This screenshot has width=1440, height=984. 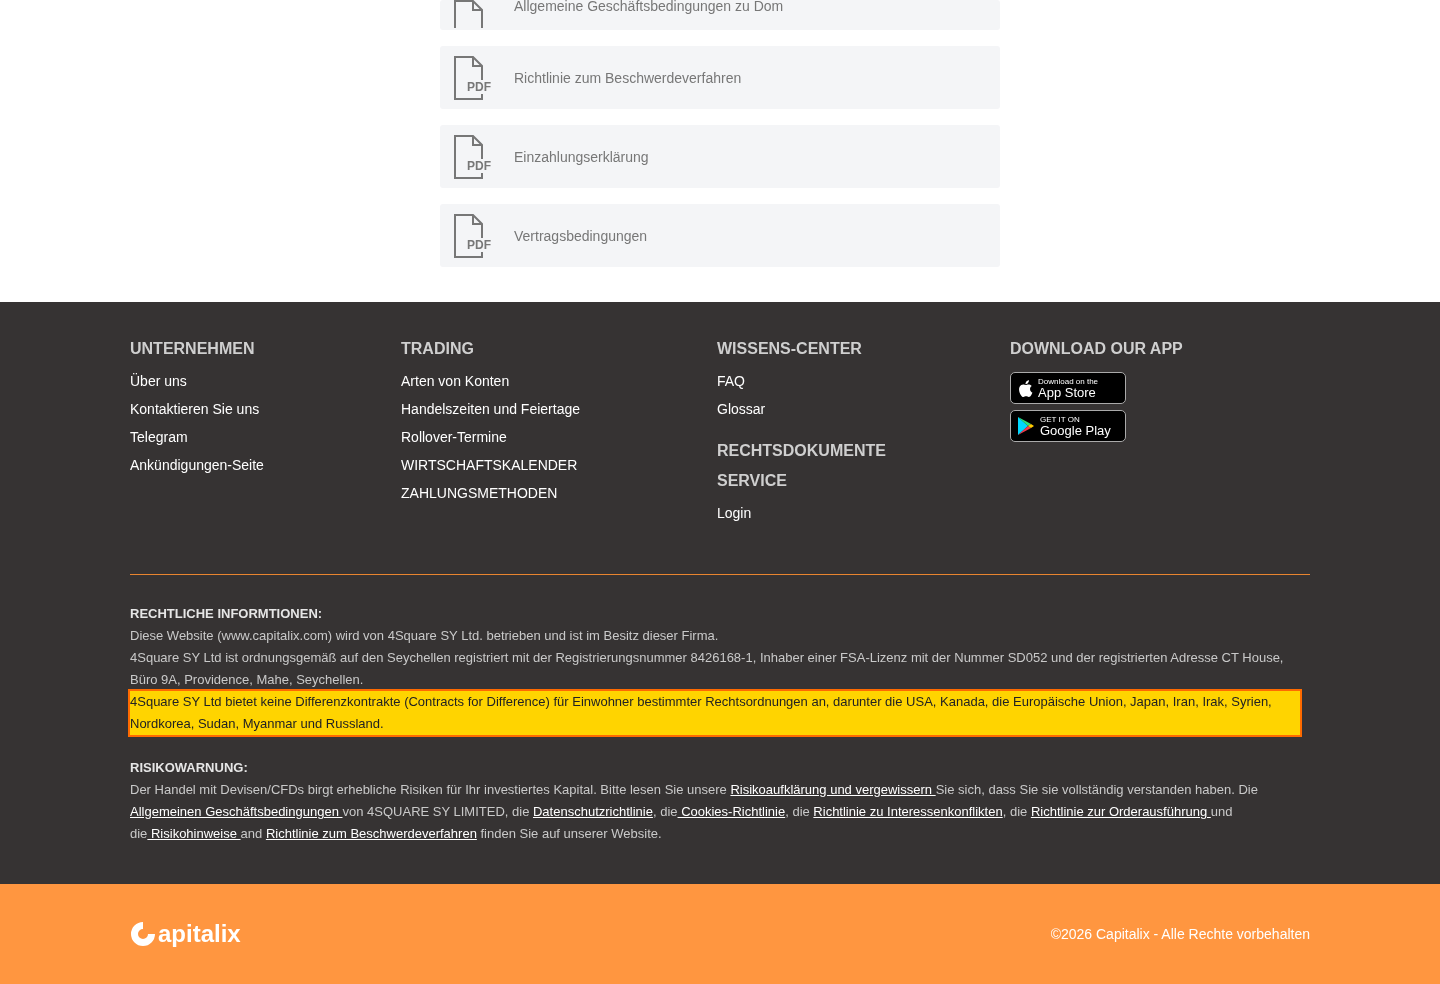 What do you see at coordinates (199, 934) in the screenshot?
I see `logo-text: apitalix` at bounding box center [199, 934].